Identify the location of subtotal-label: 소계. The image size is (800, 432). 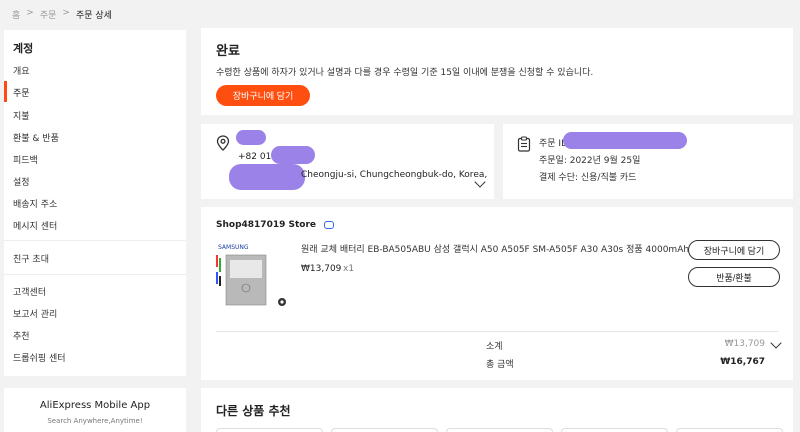
(494, 347).